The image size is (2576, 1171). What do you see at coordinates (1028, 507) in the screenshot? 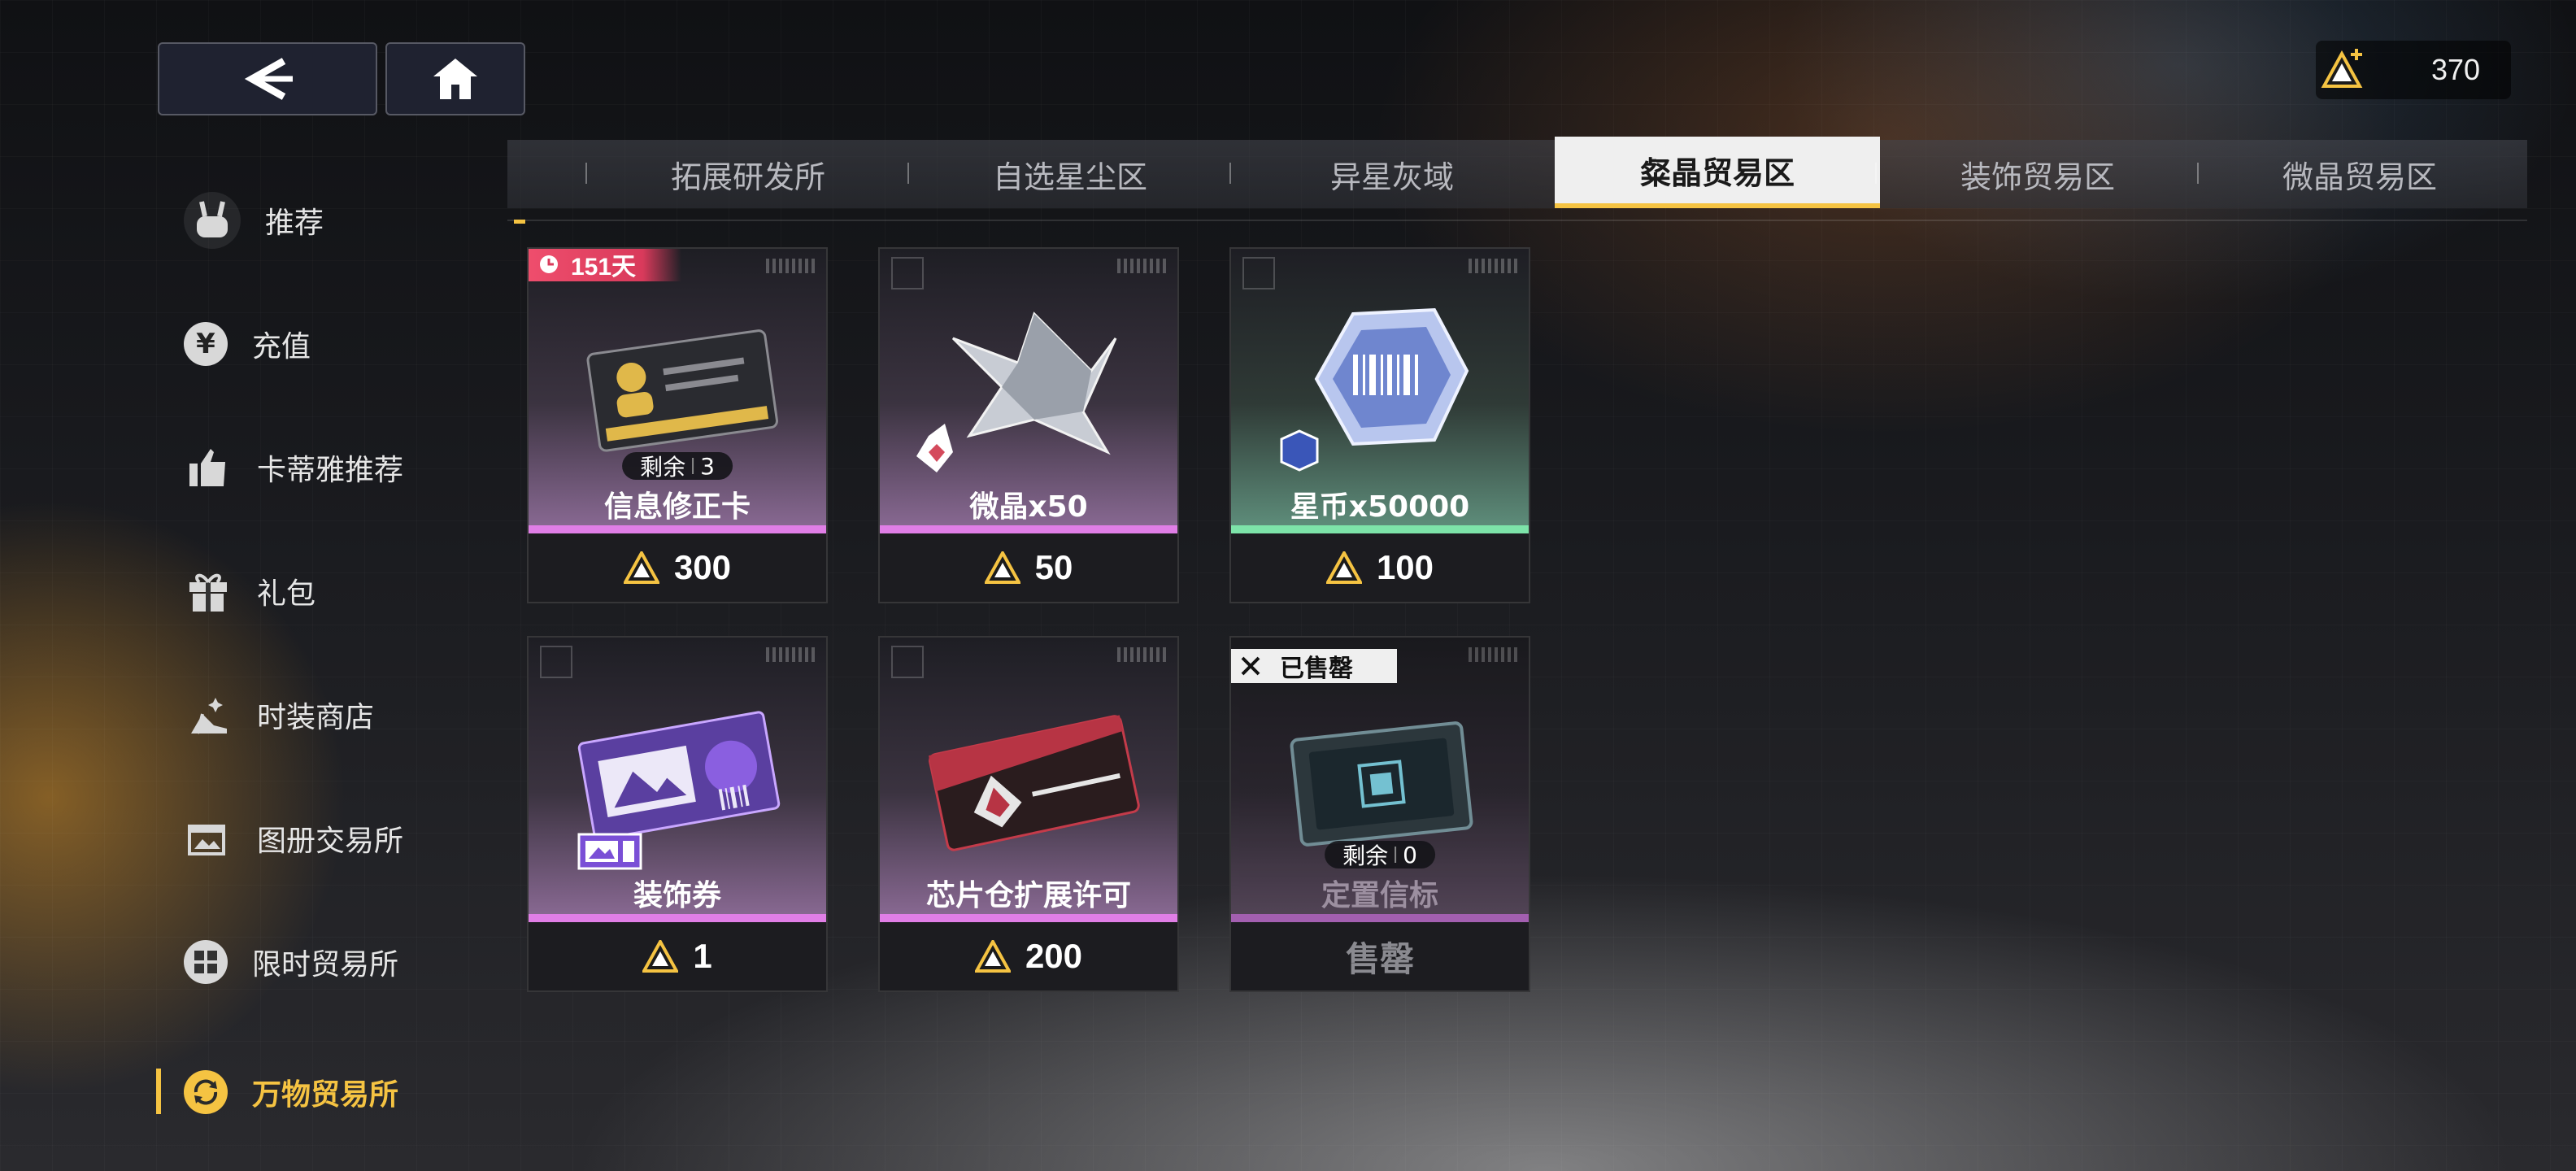
I see `item-name: 微晶x50` at bounding box center [1028, 507].